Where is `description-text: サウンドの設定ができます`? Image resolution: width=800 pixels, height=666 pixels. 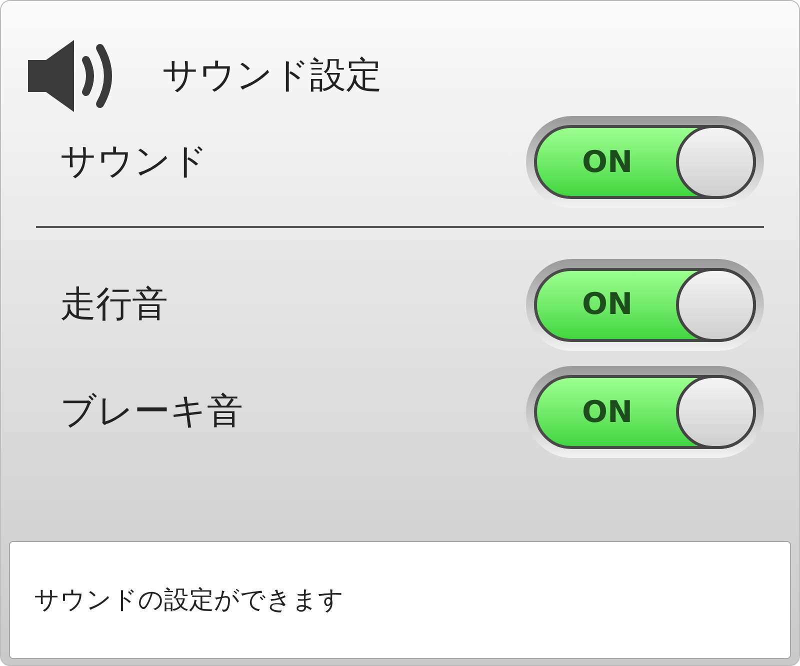 description-text: サウンドの設定ができます is located at coordinates (189, 600).